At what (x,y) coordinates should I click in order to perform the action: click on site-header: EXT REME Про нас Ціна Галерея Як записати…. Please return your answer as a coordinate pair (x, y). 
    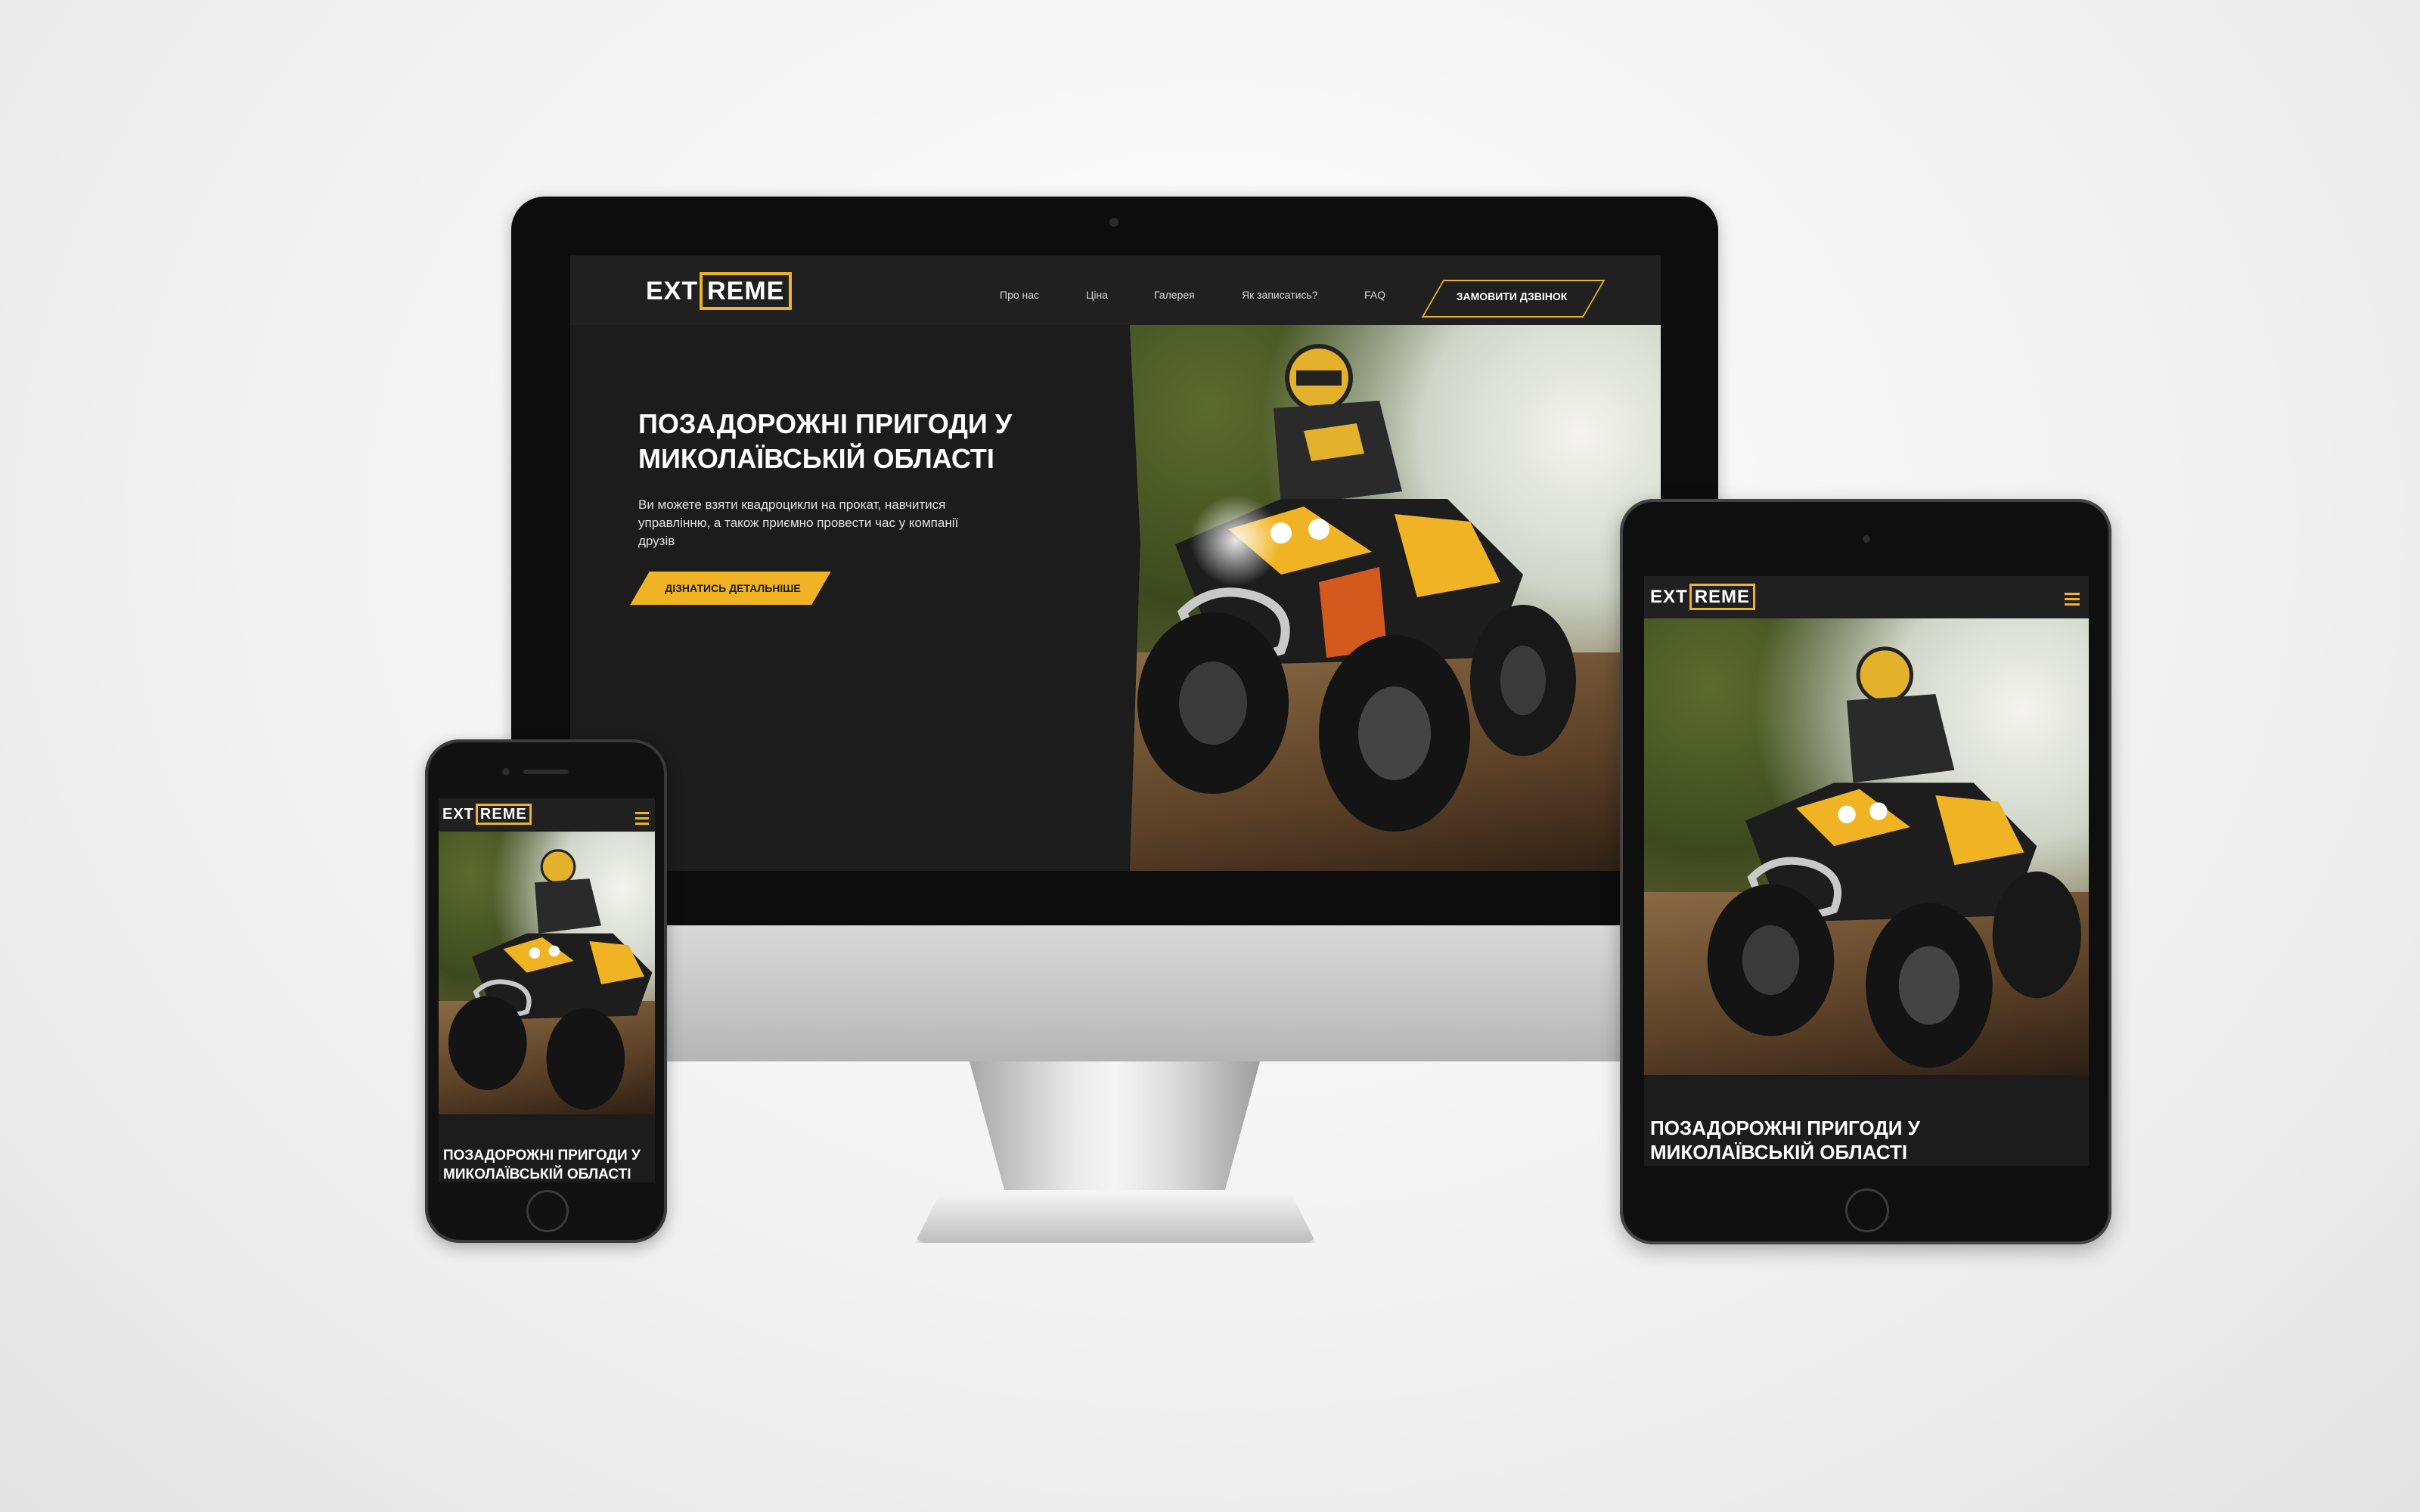
    Looking at the image, I should click on (1115, 291).